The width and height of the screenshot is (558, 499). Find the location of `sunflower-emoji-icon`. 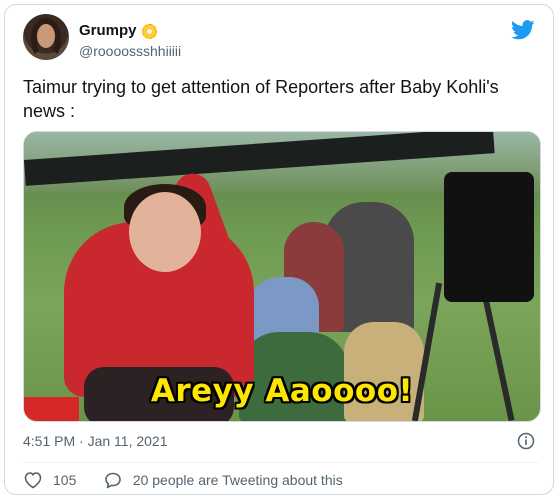

sunflower-emoji-icon is located at coordinates (149, 31).